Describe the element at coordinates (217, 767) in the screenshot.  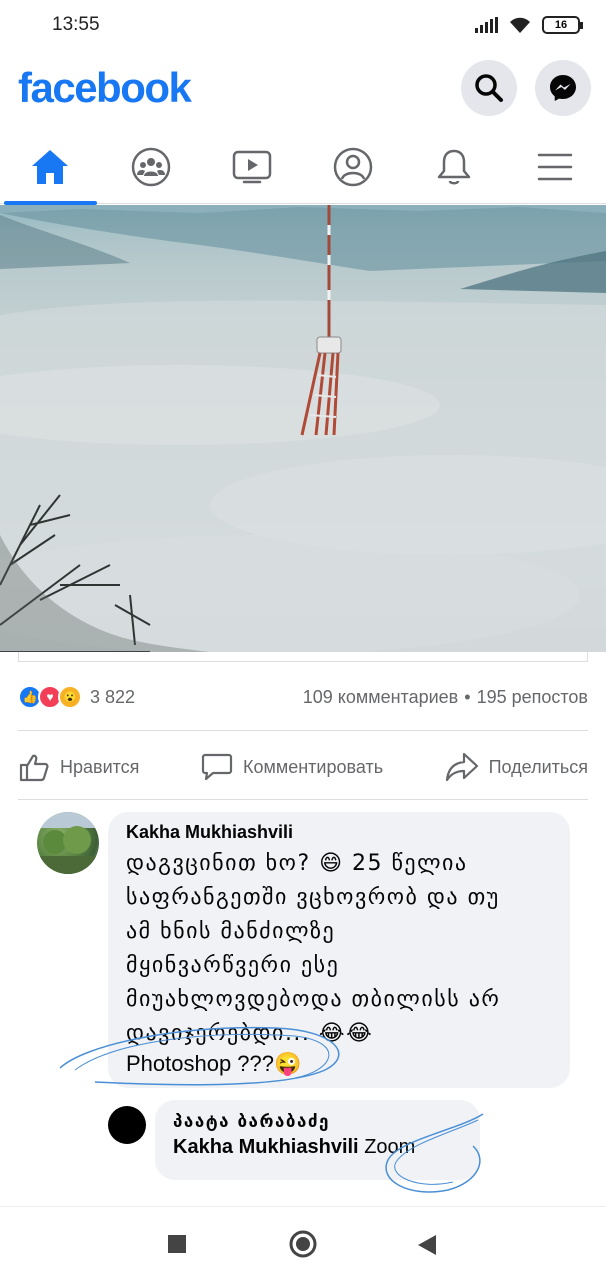
I see `comment-icon` at that location.